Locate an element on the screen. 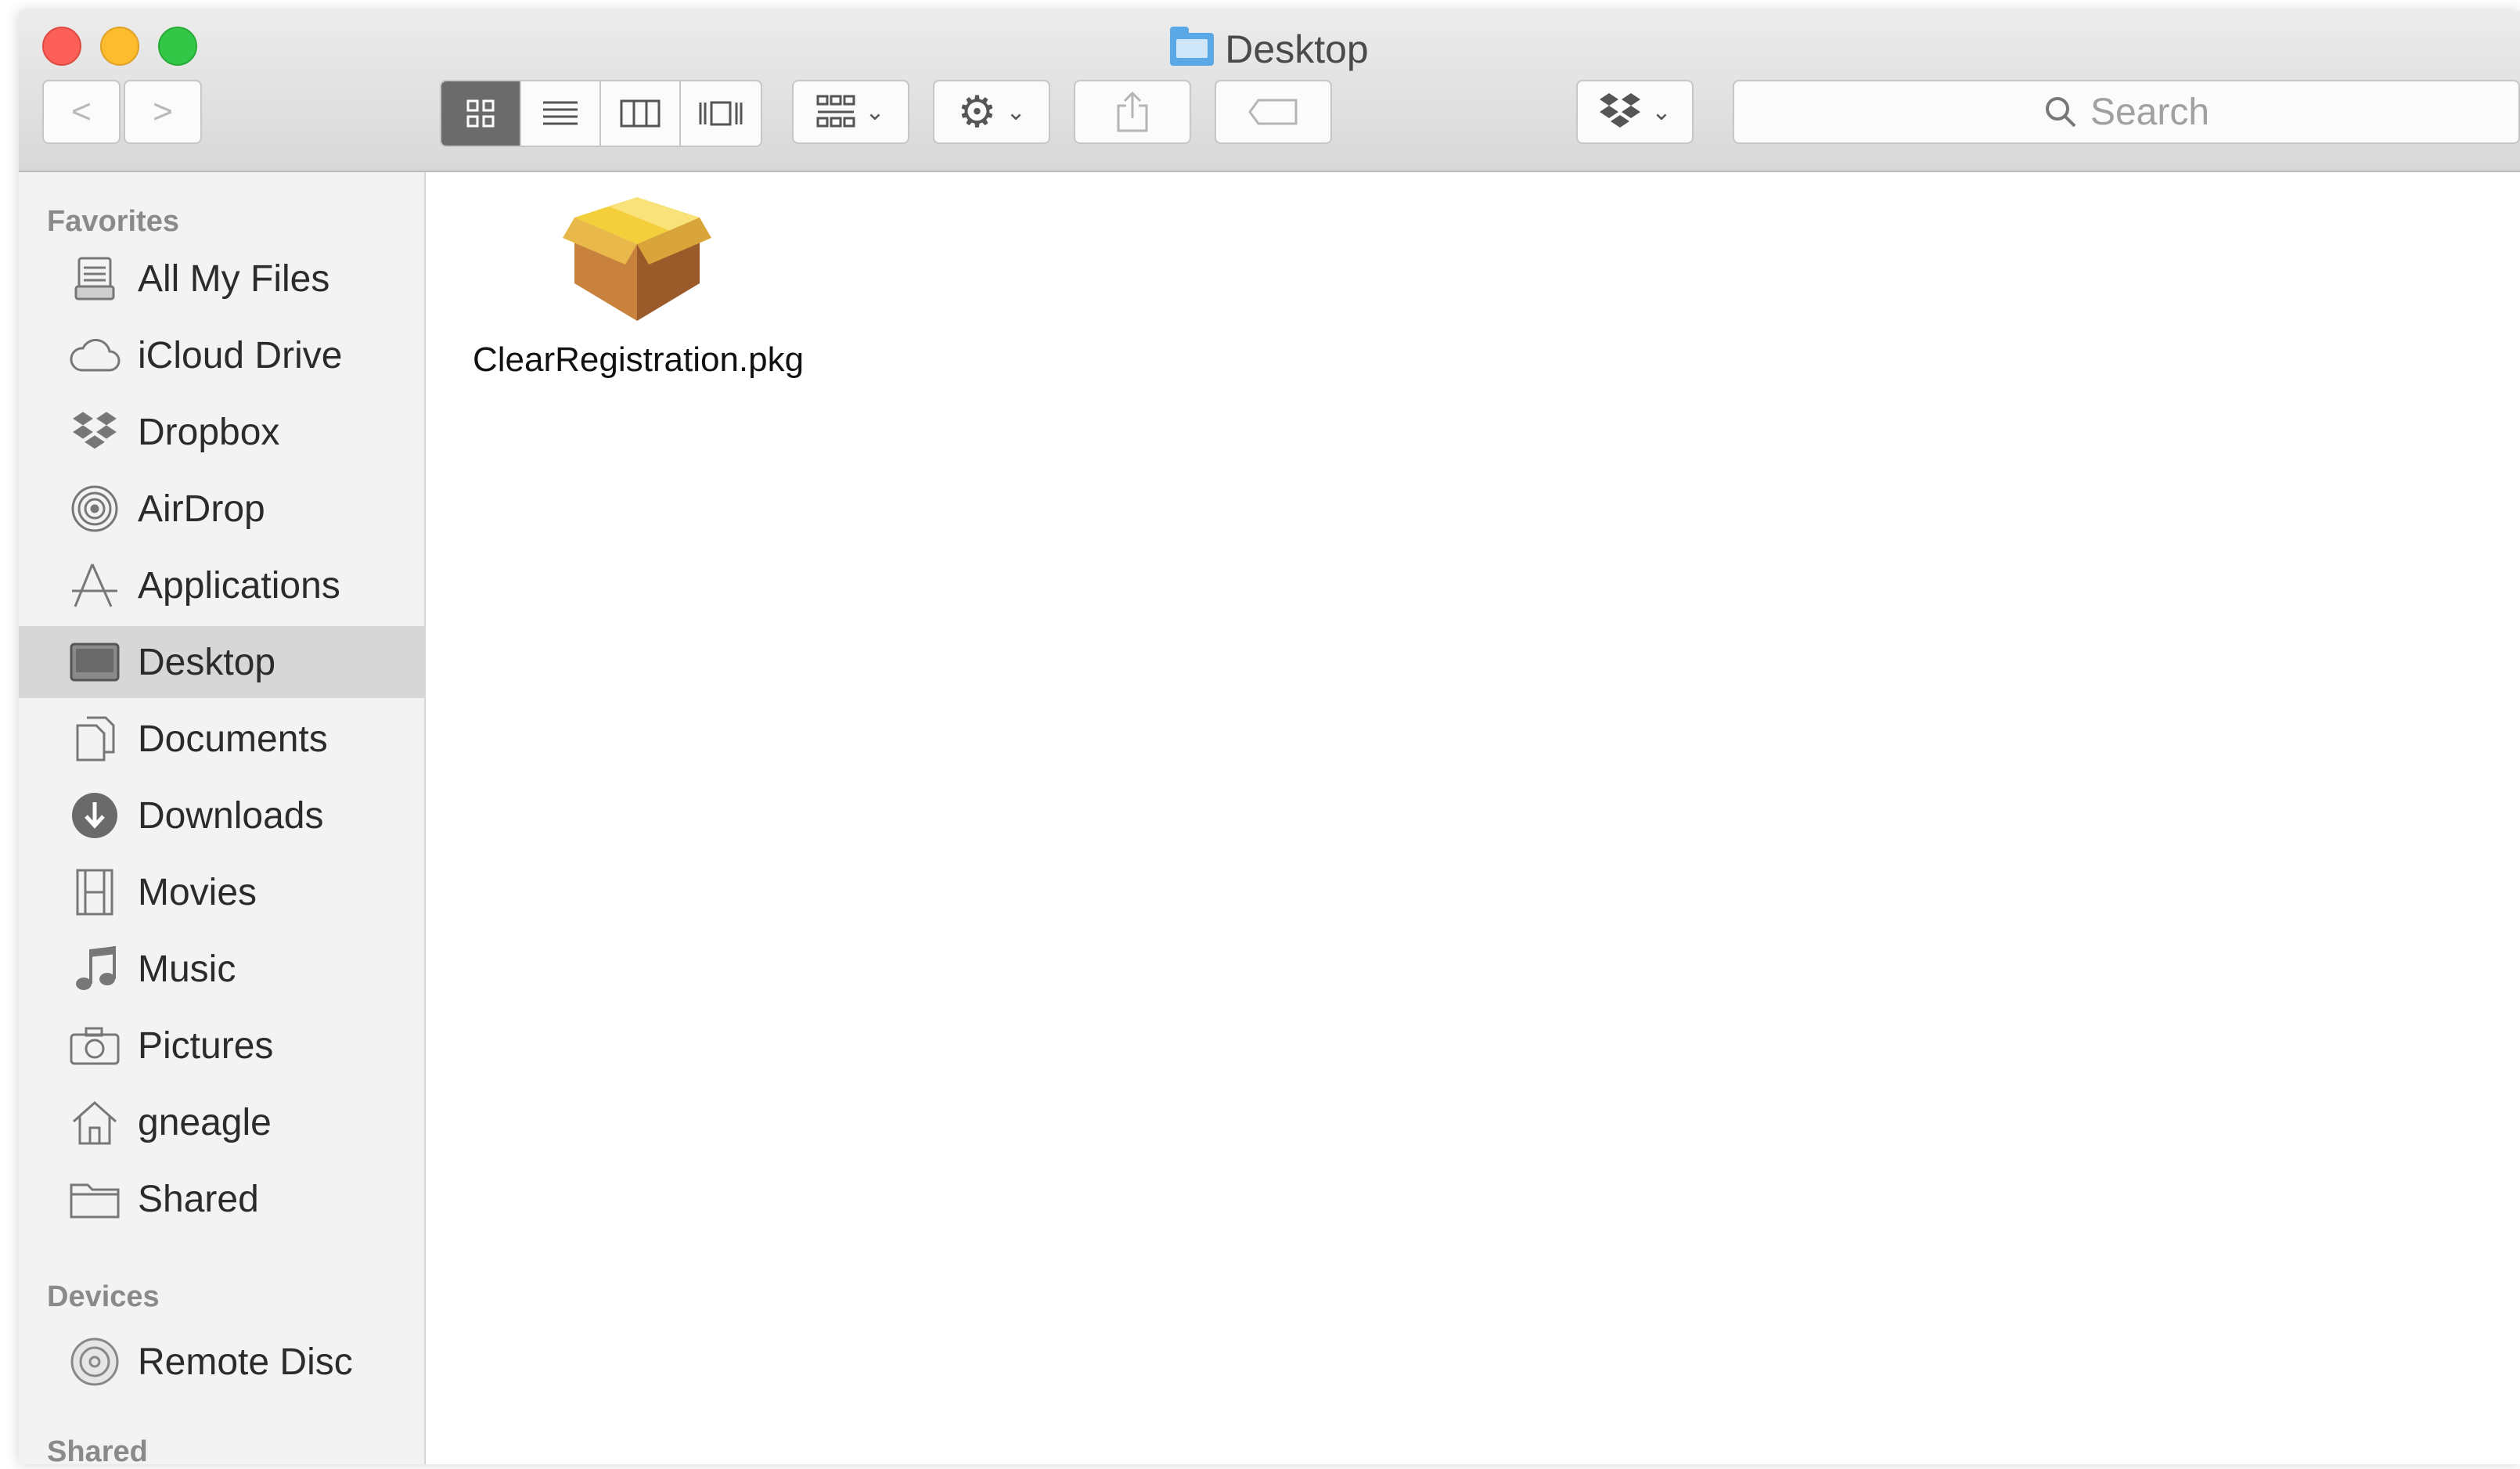 The height and width of the screenshot is (1469, 2520). disc-icon is located at coordinates (94, 1361).